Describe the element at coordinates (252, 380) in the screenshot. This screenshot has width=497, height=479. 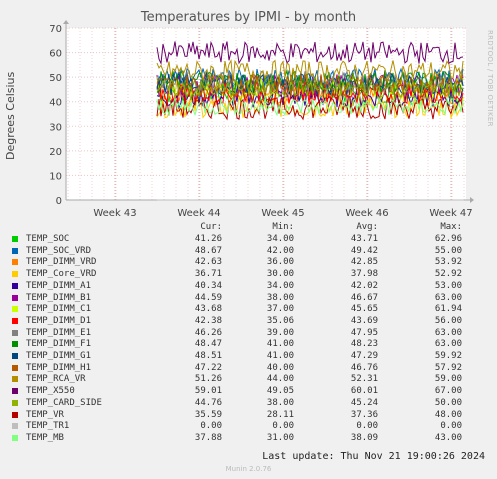
I see `legend-row: TEMP_RCA_VR 51.26 44.00 52.31 59.00` at that location.